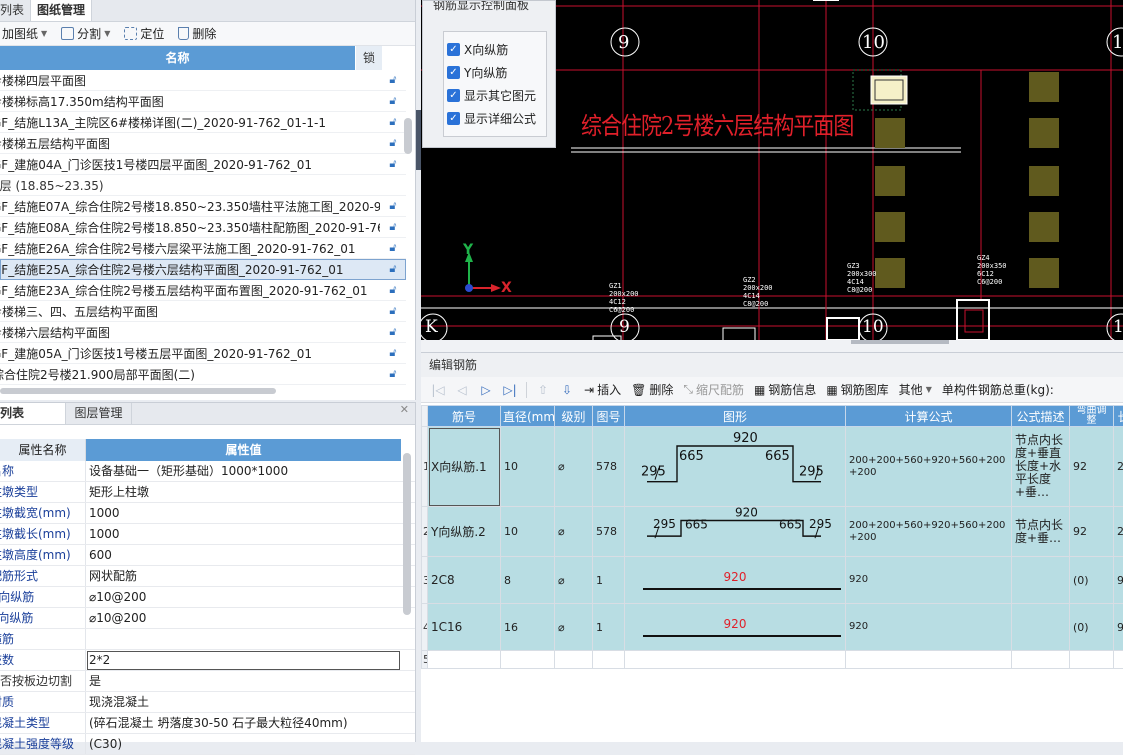 The height and width of the screenshot is (755, 1123). Describe the element at coordinates (1118, 416) in the screenshot. I see `column-header-length: 长` at that location.